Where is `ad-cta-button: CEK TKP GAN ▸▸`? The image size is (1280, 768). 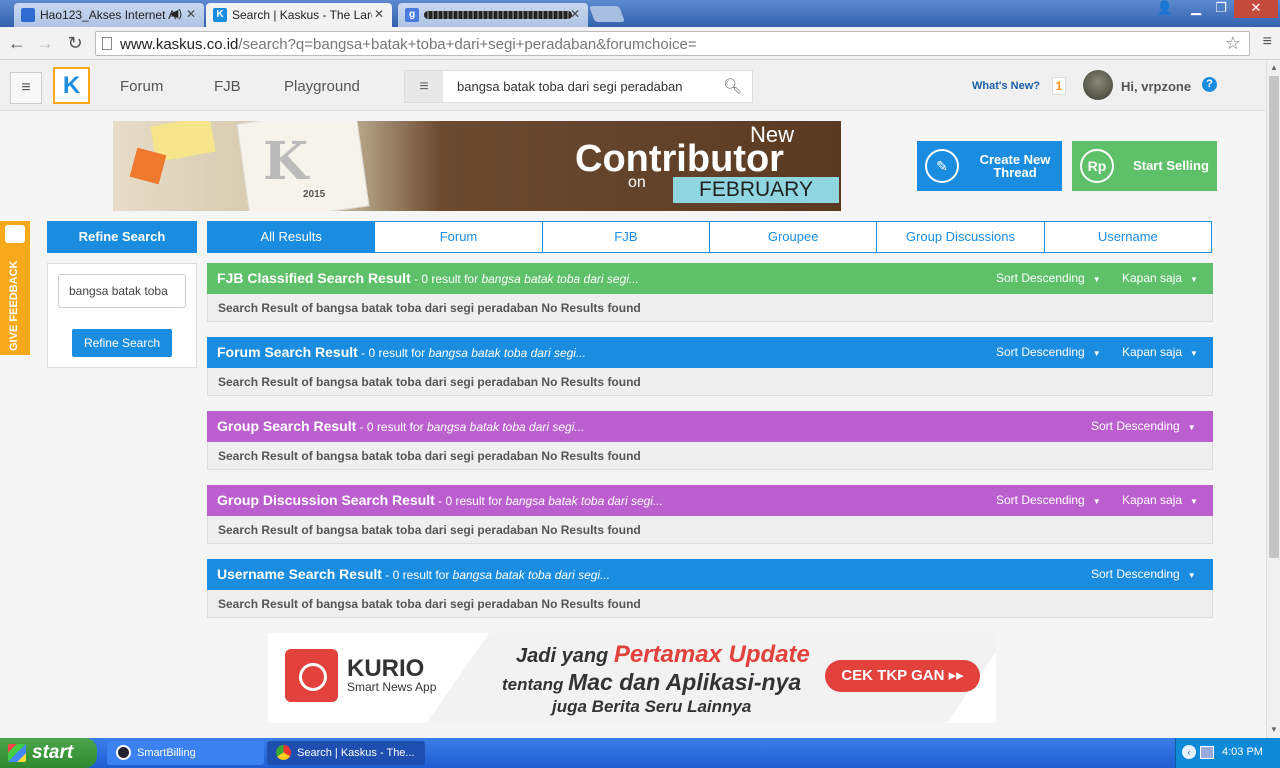 ad-cta-button: CEK TKP GAN ▸▸ is located at coordinates (902, 676).